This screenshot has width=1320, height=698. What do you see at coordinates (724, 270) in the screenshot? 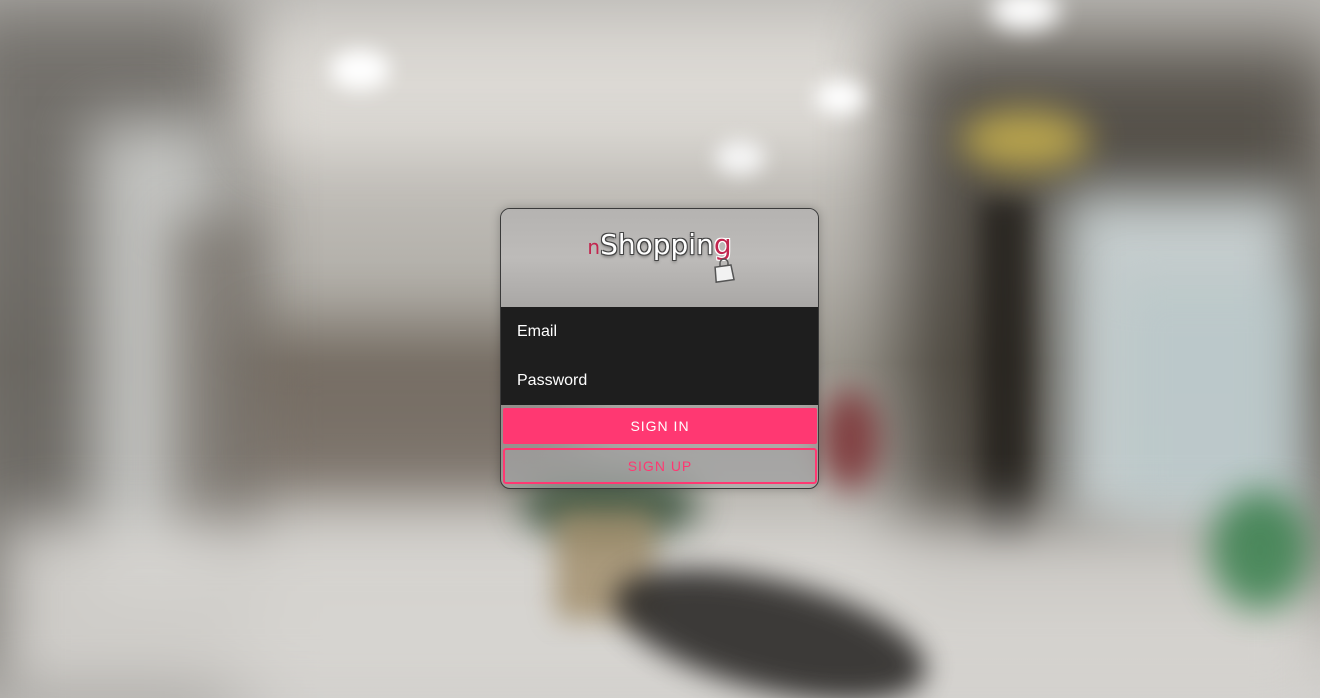
I see `shopping-bag-icon` at bounding box center [724, 270].